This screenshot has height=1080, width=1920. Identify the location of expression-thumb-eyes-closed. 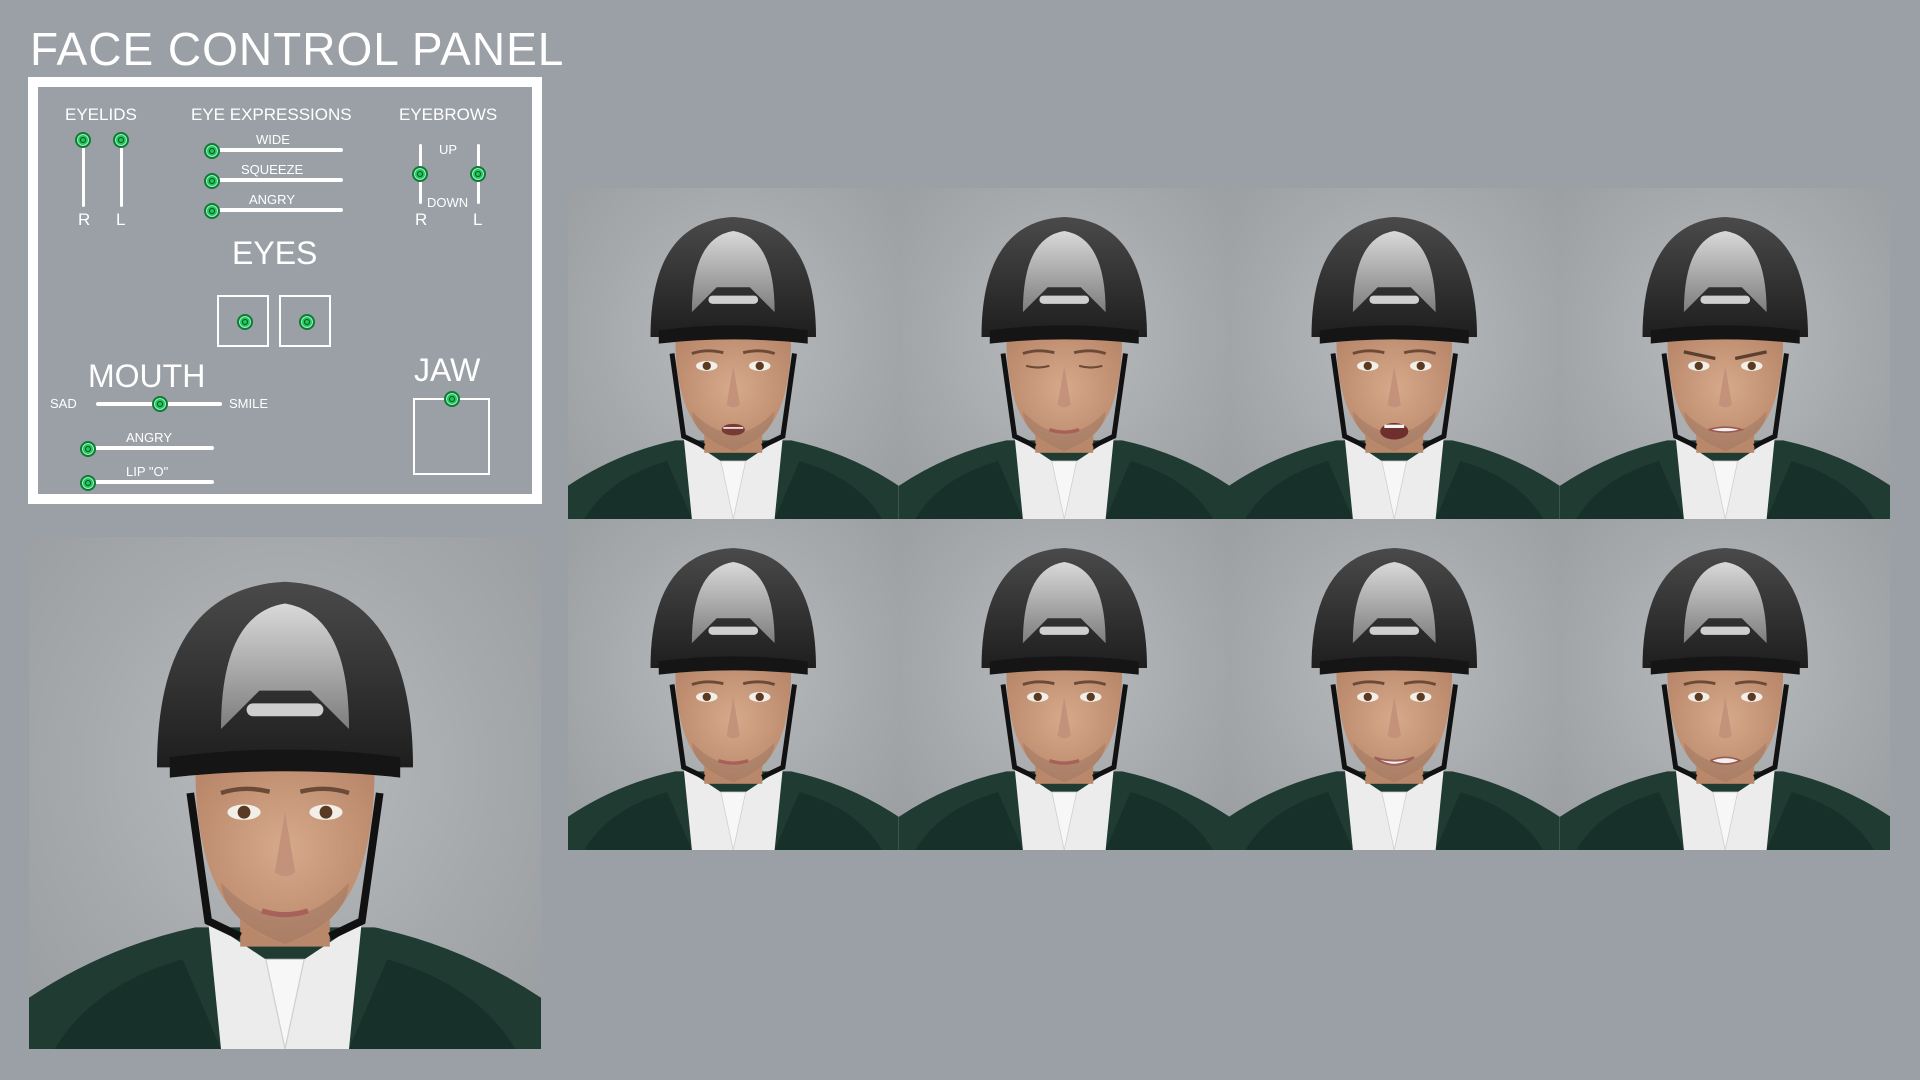
(1063, 353).